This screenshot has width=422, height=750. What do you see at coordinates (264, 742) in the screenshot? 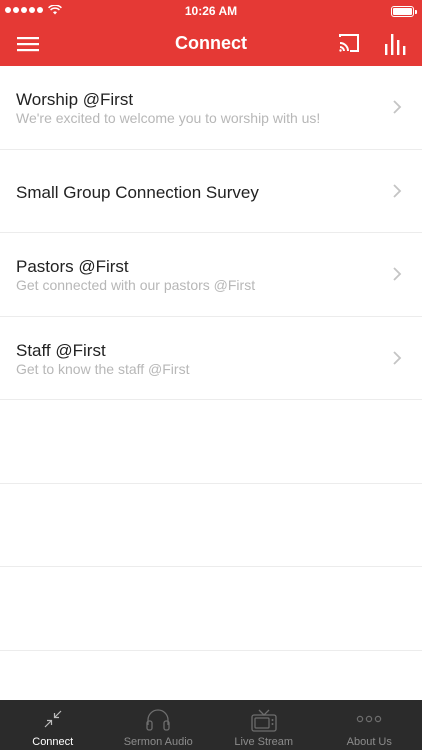
I see `tab-label: Live Stream` at bounding box center [264, 742].